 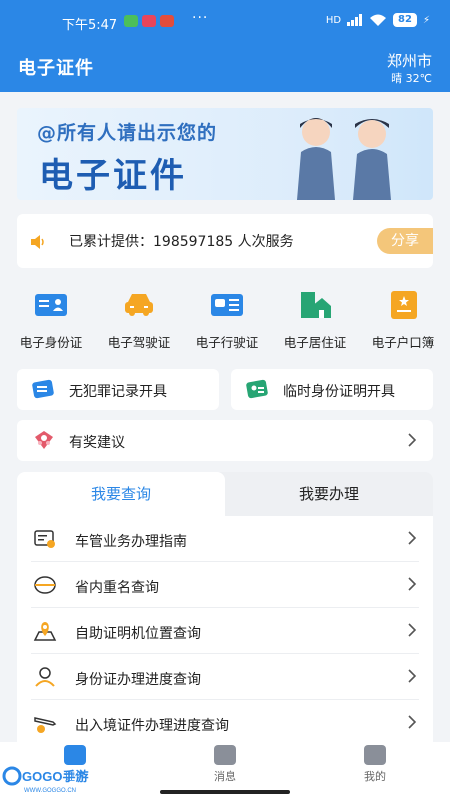 I want to click on location-icon, so click(x=45, y=631).